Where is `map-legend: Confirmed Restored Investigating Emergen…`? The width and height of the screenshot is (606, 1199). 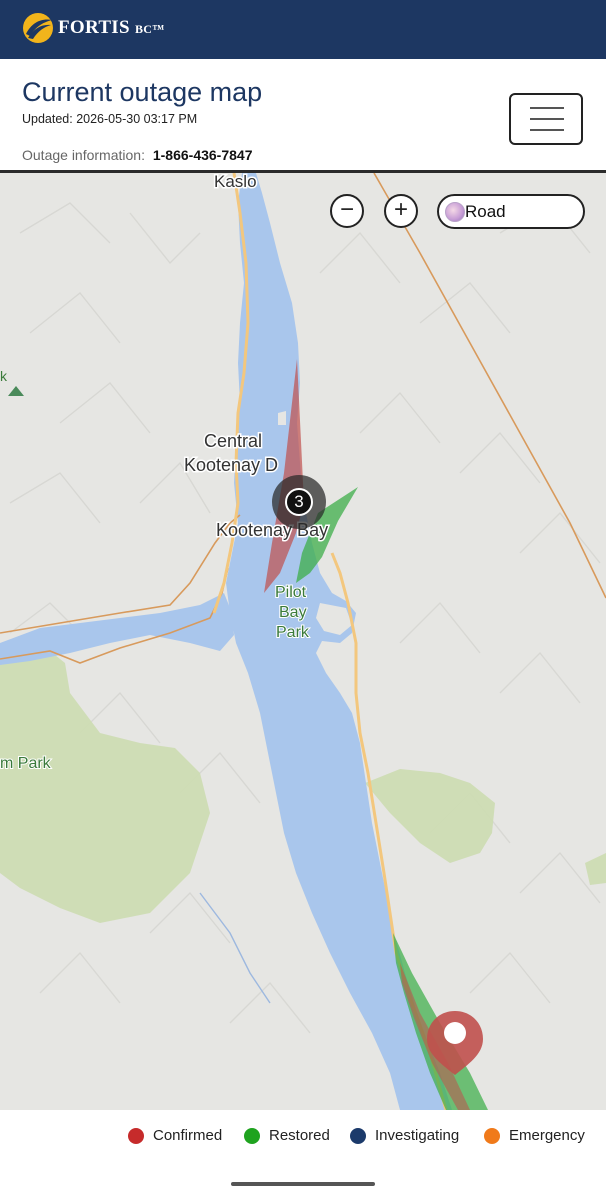 map-legend: Confirmed Restored Investigating Emergen… is located at coordinates (303, 1154).